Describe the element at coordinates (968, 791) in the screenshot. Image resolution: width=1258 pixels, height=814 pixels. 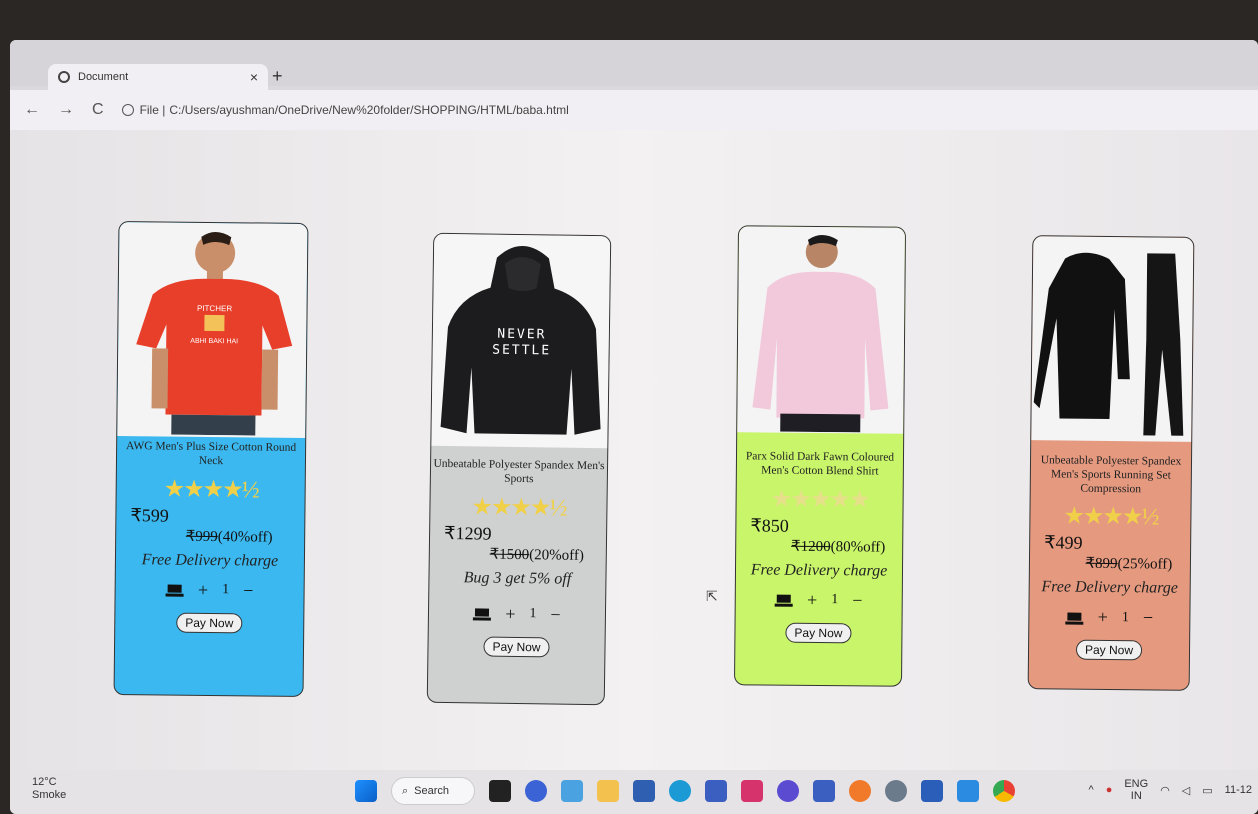
I see `vscode-icon` at that location.